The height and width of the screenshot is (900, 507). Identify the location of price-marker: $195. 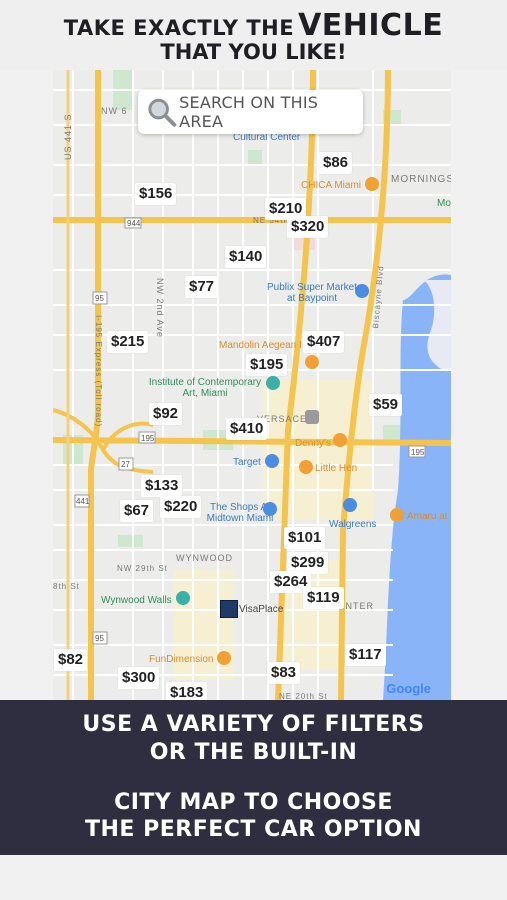
(267, 365).